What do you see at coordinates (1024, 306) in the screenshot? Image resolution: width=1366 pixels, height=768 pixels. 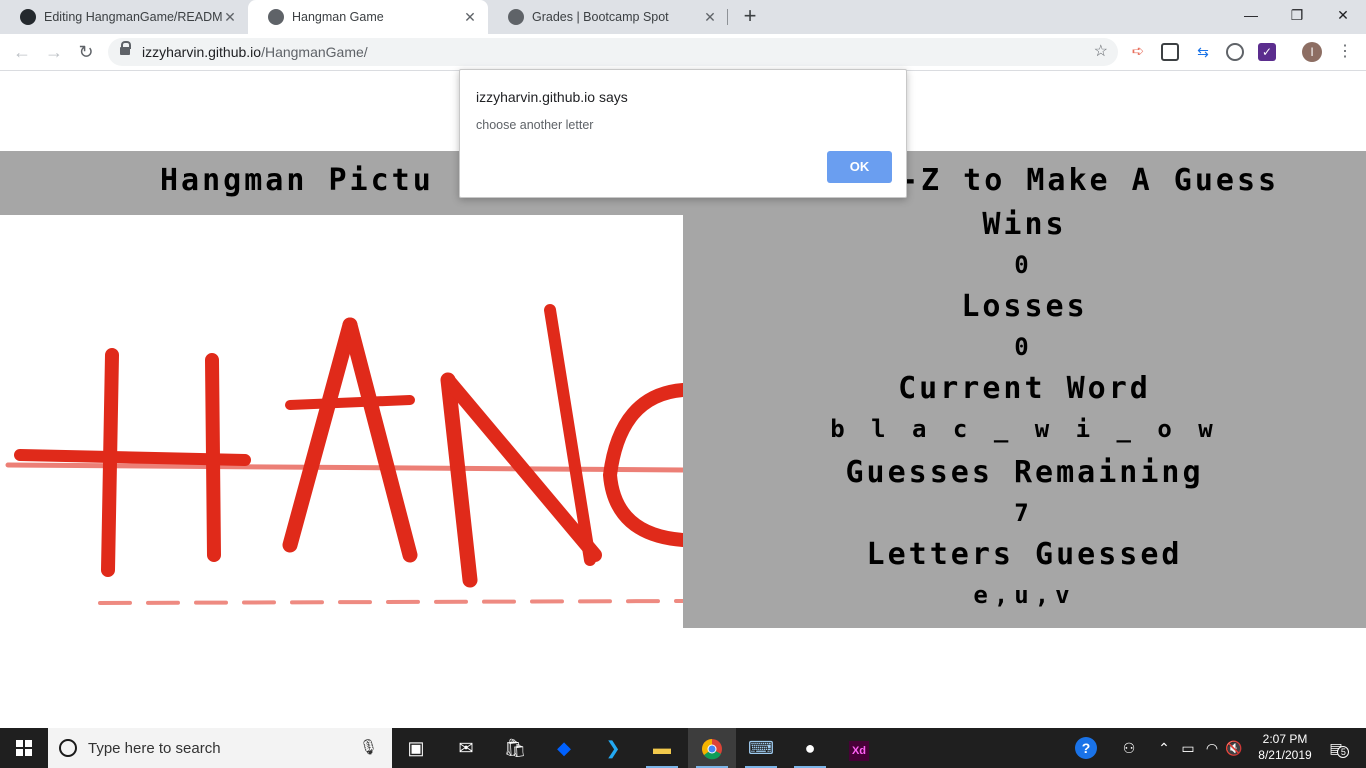 I see `losses-label: Losses` at bounding box center [1024, 306].